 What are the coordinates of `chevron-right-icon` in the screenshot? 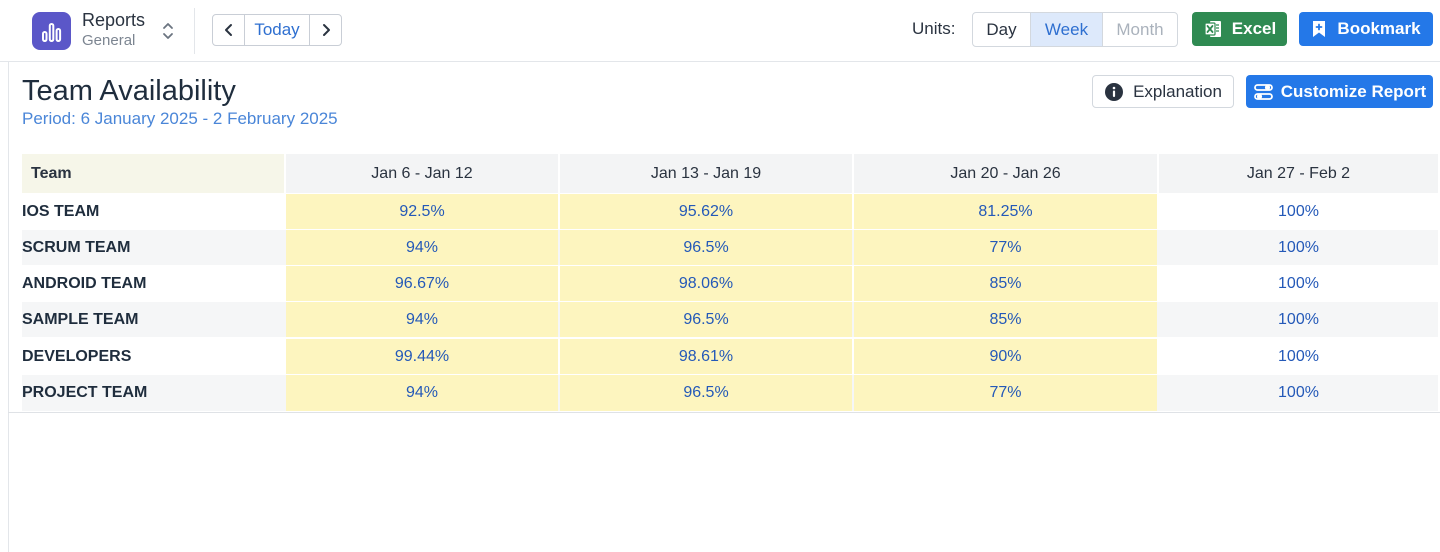 It's located at (326, 30).